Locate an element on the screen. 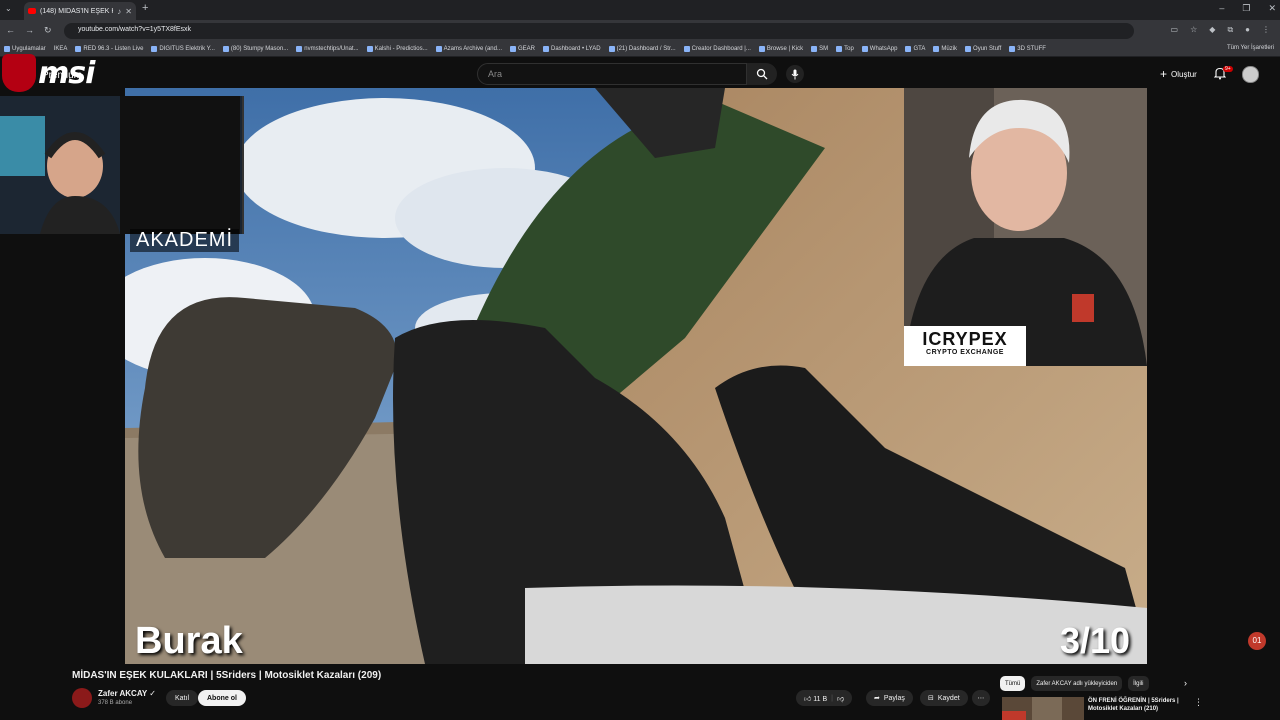  tab-search-icon: ⌄ is located at coordinates (8, 8).